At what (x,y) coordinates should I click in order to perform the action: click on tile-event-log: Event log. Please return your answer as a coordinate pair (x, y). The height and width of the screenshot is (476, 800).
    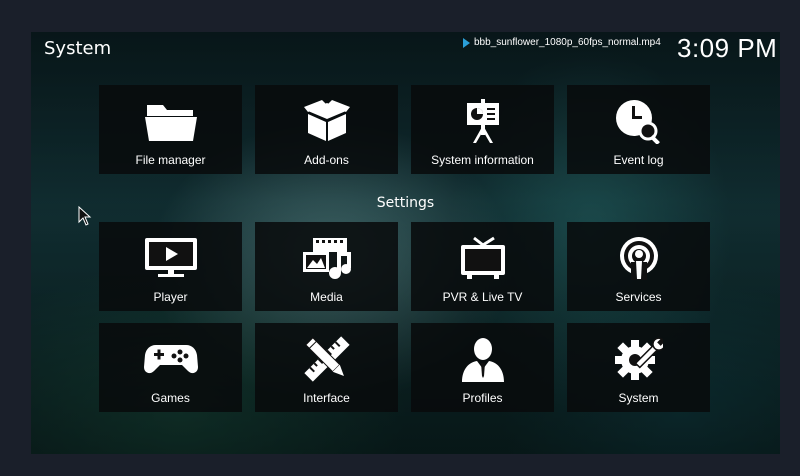
    Looking at the image, I should click on (638, 129).